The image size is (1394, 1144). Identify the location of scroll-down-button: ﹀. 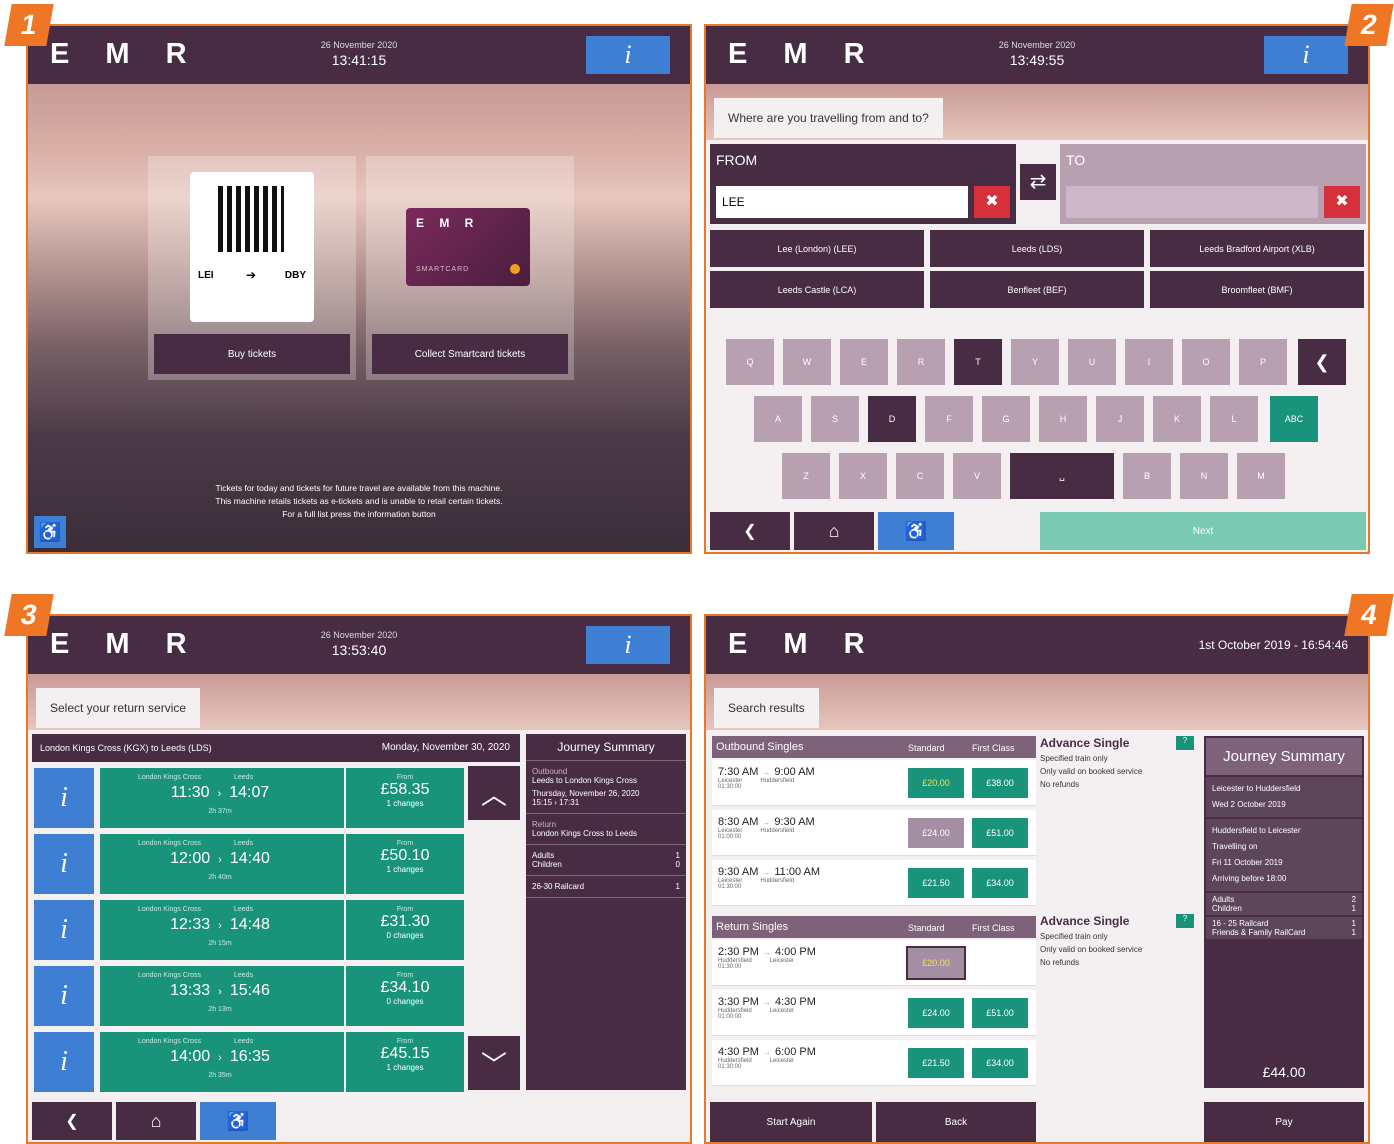
(494, 1063).